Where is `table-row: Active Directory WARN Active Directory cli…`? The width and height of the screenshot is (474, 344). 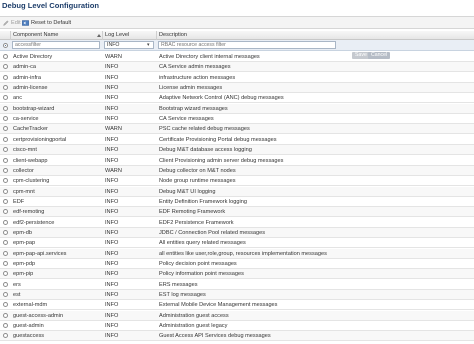
table-row: Active Directory WARN Active Directory cli… is located at coordinates (237, 57).